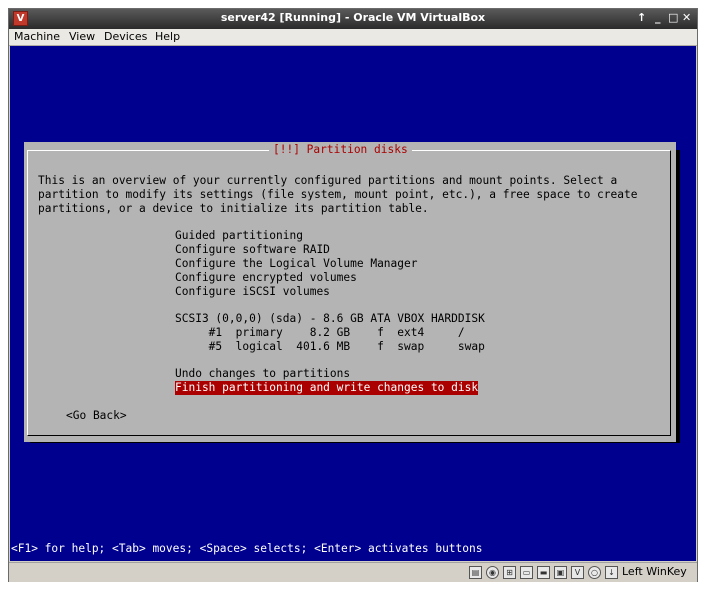 The width and height of the screenshot is (711, 589). What do you see at coordinates (526, 572) in the screenshot?
I see `usb-icon: ▭` at bounding box center [526, 572].